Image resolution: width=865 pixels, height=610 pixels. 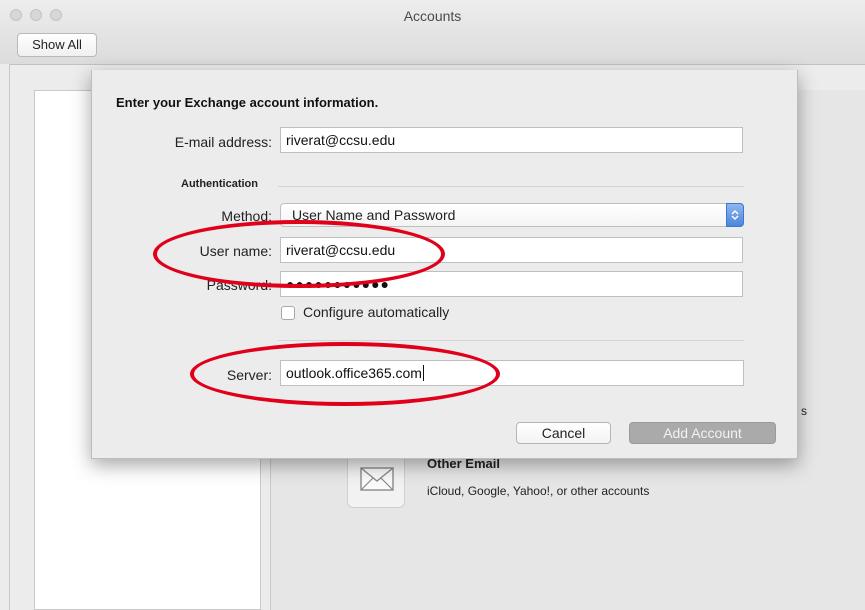 What do you see at coordinates (735, 215) in the screenshot?
I see `select-arrows-icon` at bounding box center [735, 215].